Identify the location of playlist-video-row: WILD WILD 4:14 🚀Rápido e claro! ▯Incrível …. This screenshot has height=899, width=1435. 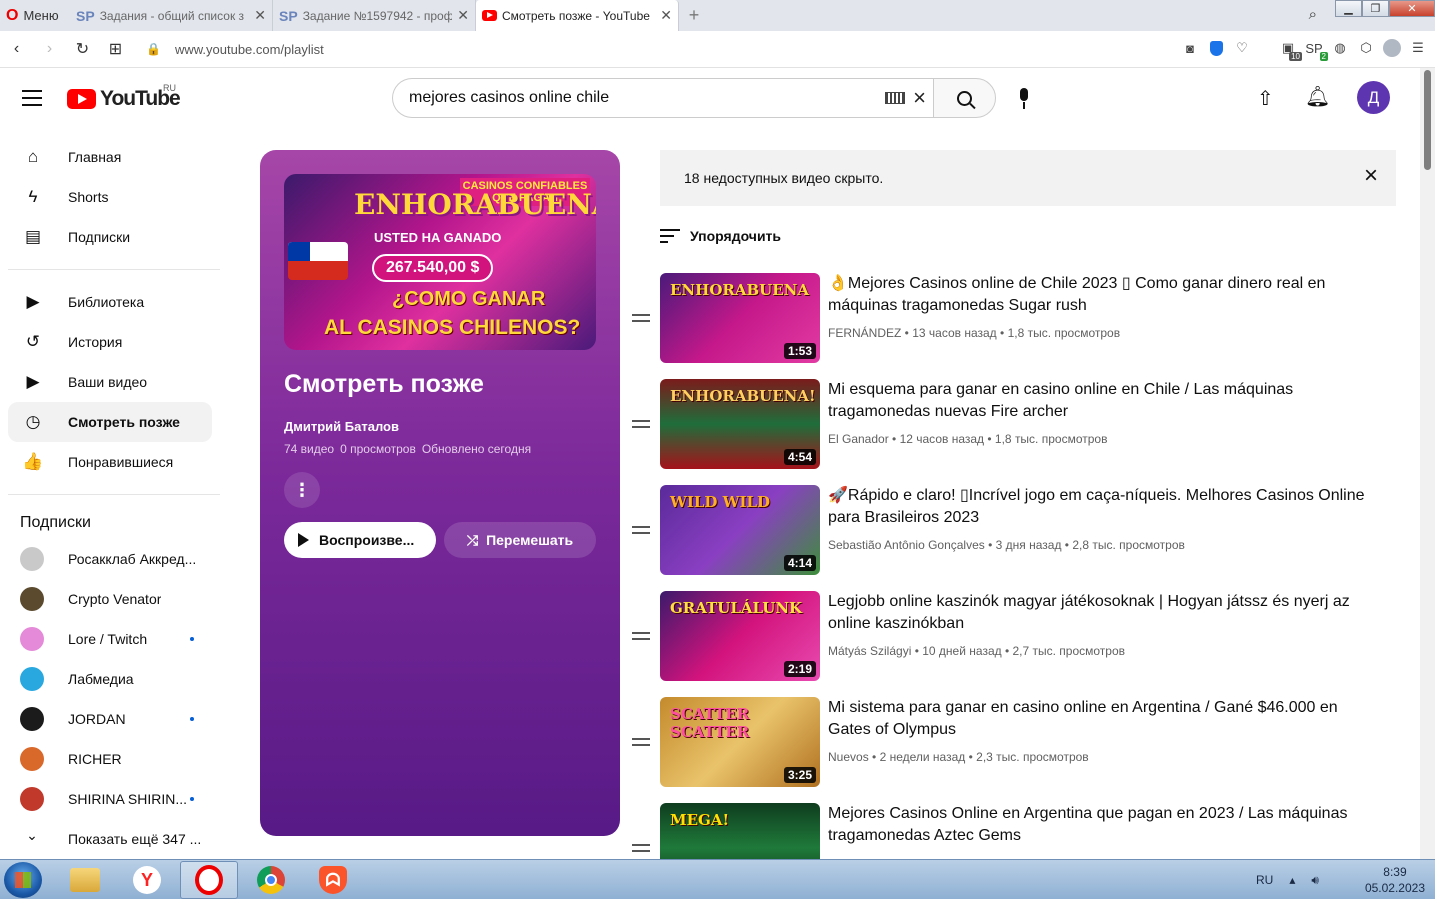
(1018, 537).